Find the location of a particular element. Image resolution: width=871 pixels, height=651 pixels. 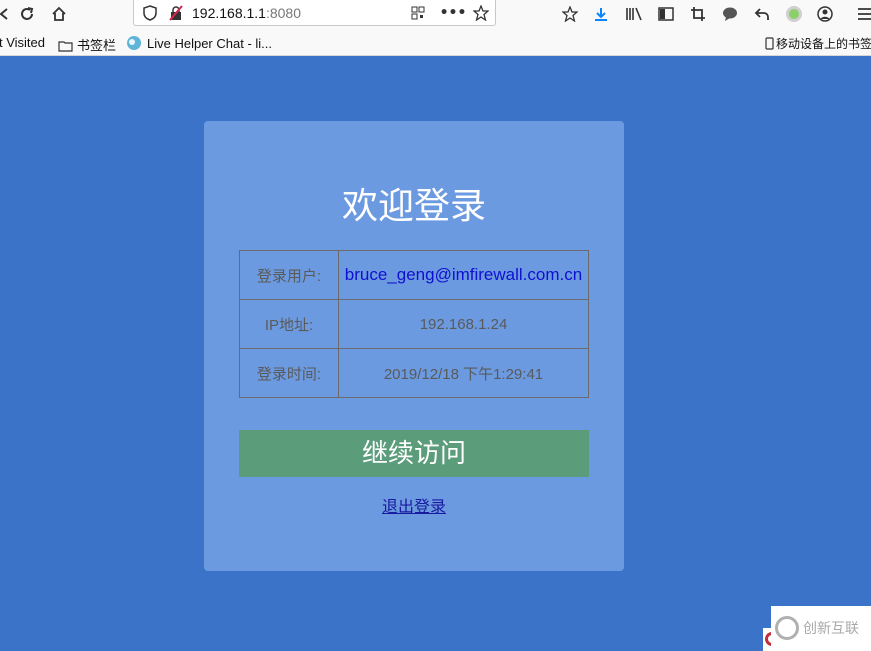

ip-value: 192.168.1.24 is located at coordinates (463, 324).